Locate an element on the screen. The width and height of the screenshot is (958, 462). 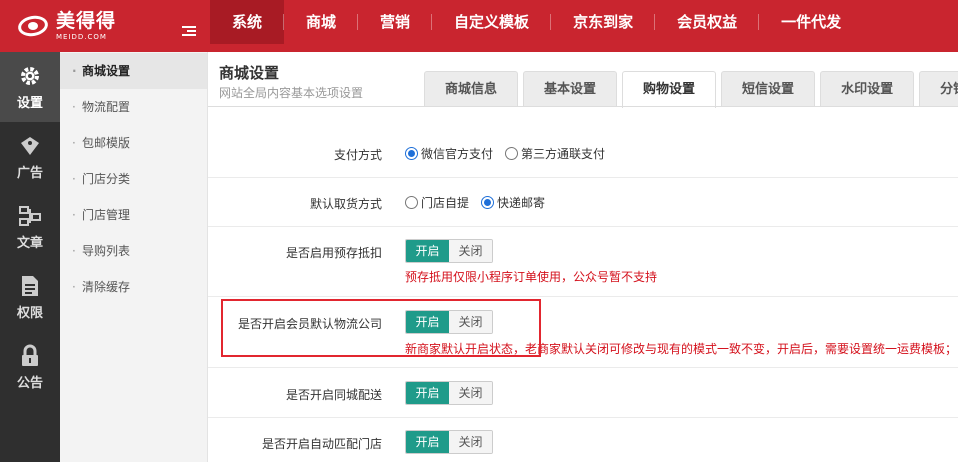
iconbar-settings: 设置 is located at coordinates (30, 87).